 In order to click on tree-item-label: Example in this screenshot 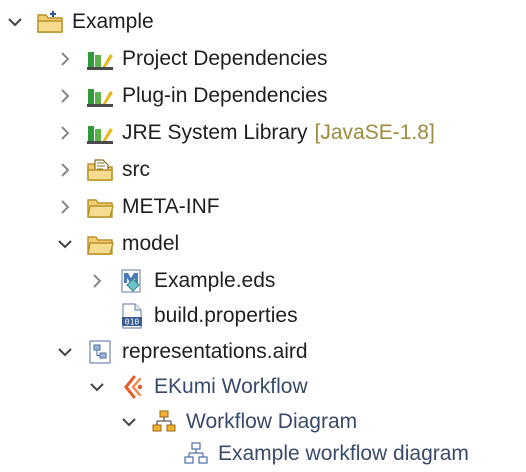, I will do `click(113, 21)`.